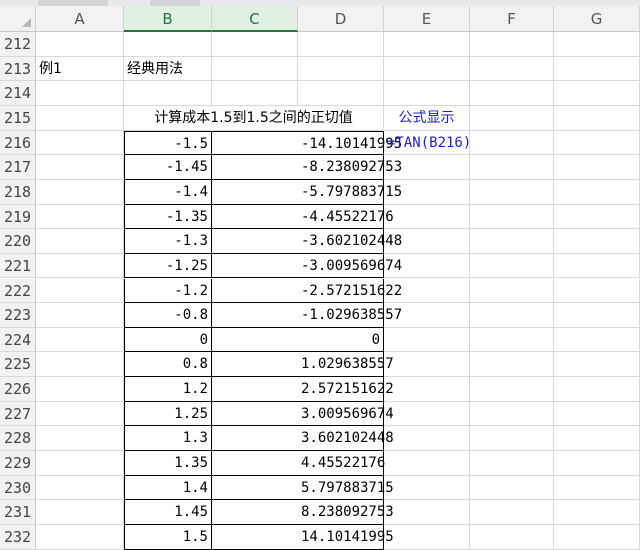 Image resolution: width=640 pixels, height=550 pixels. What do you see at coordinates (427, 463) in the screenshot?
I see `cell-e229` at bounding box center [427, 463].